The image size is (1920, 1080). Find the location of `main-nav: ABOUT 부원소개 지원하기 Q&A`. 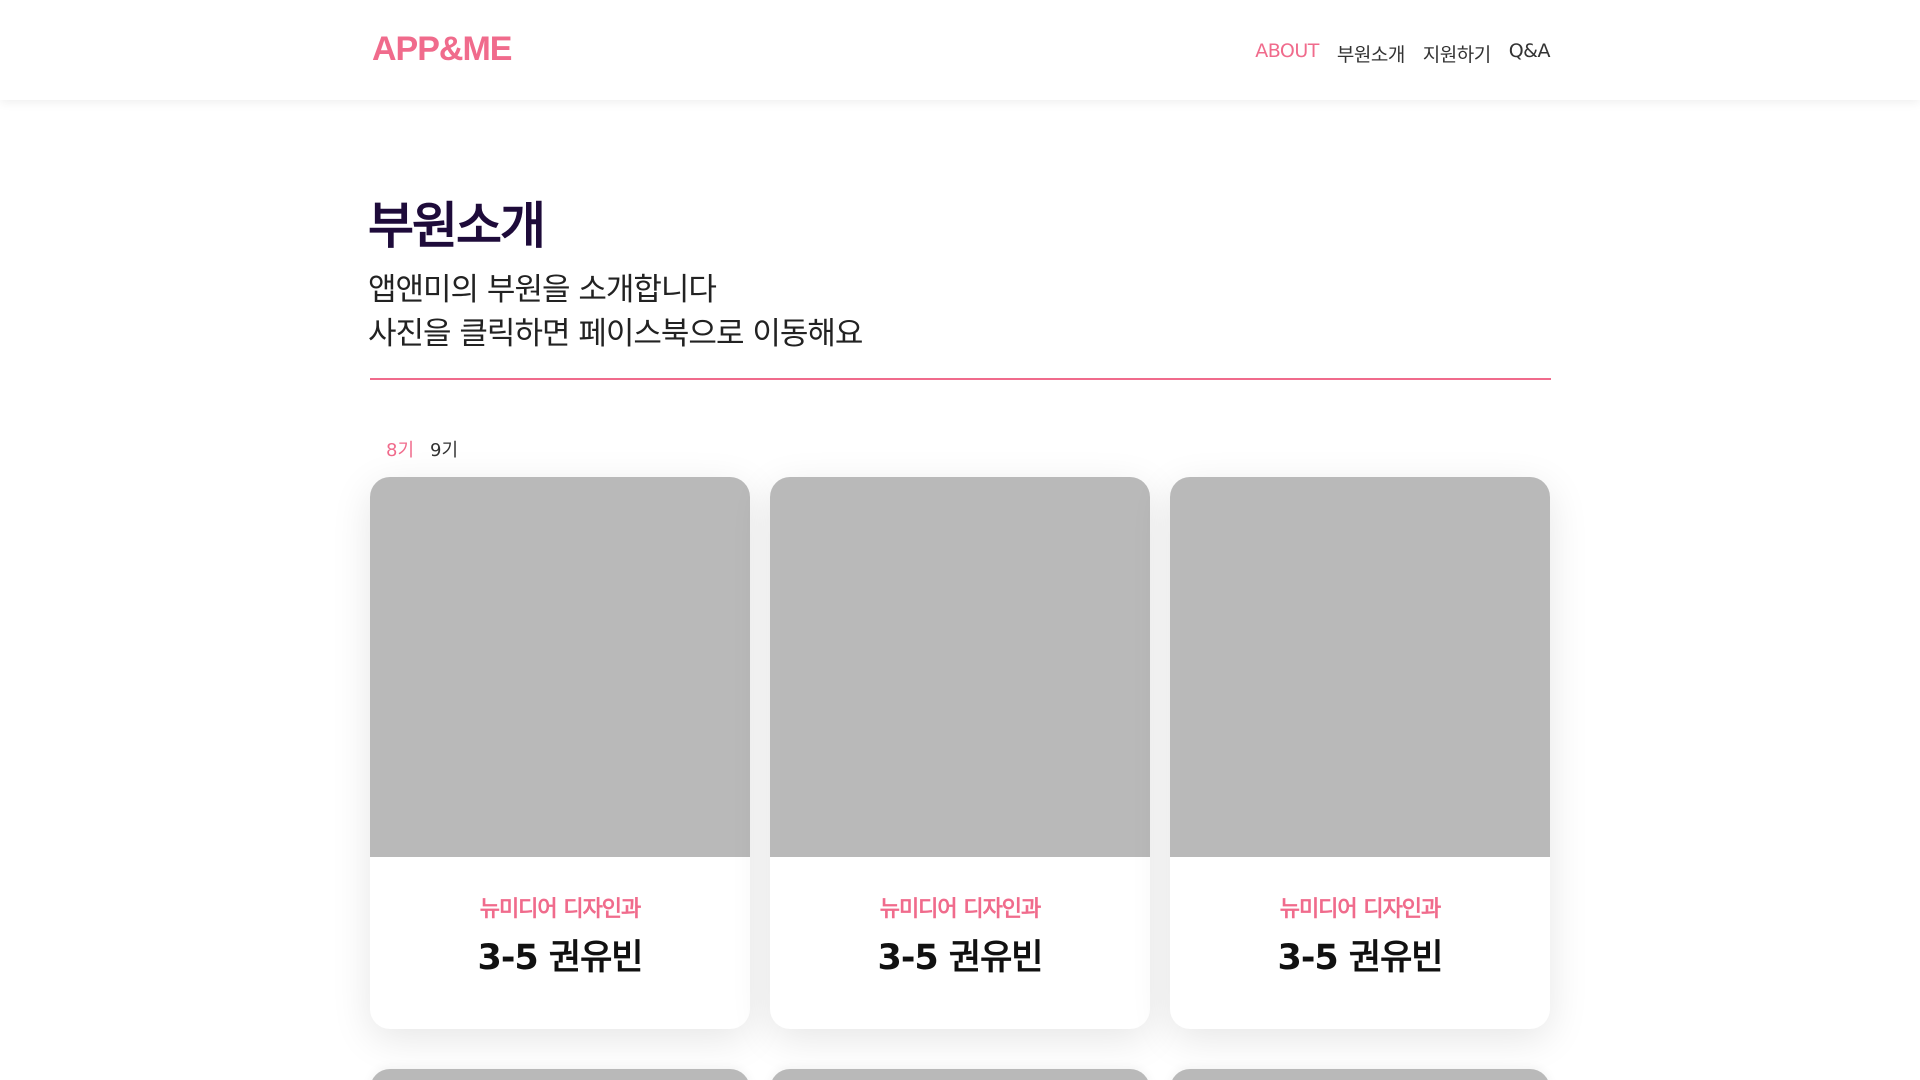

main-nav: ABOUT 부원소개 지원하기 Q&A is located at coordinates (1402, 53).